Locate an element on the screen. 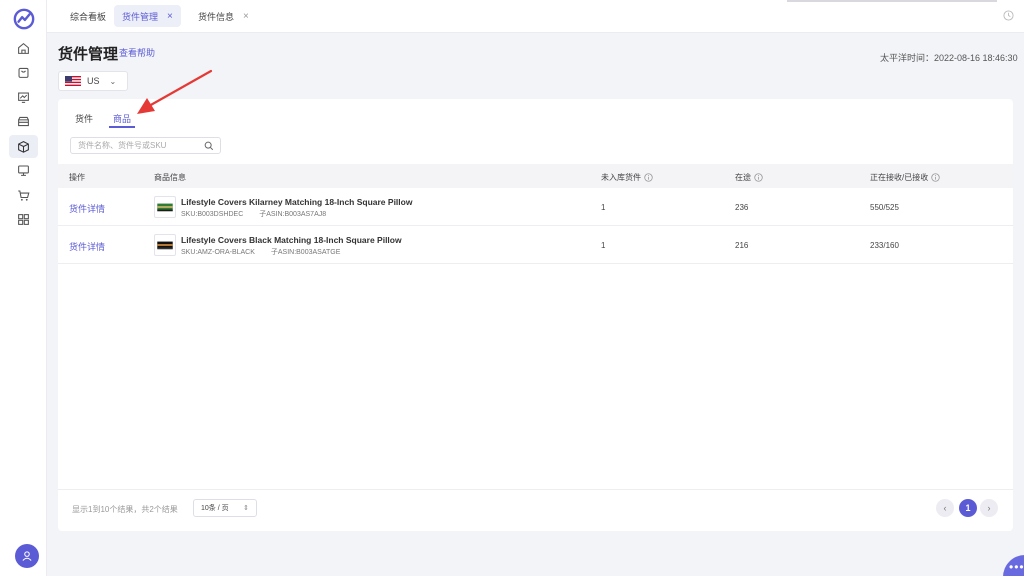  product-sku: SKU:B003DSHDEC is located at coordinates (212, 214).